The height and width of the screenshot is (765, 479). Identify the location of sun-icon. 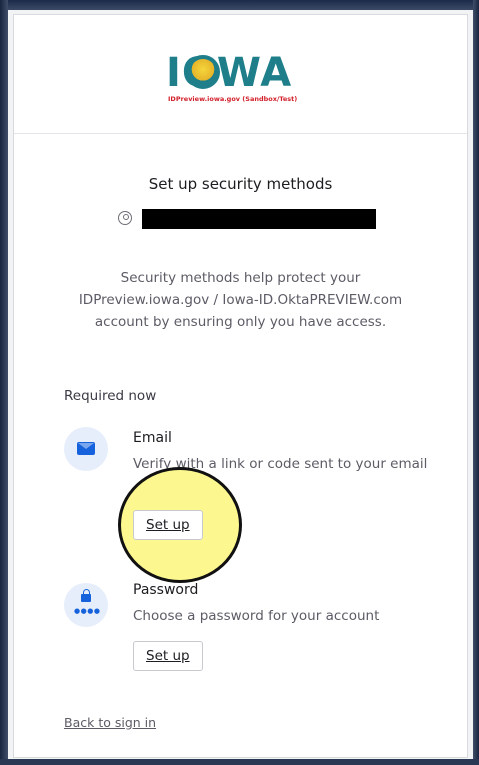
(203, 72).